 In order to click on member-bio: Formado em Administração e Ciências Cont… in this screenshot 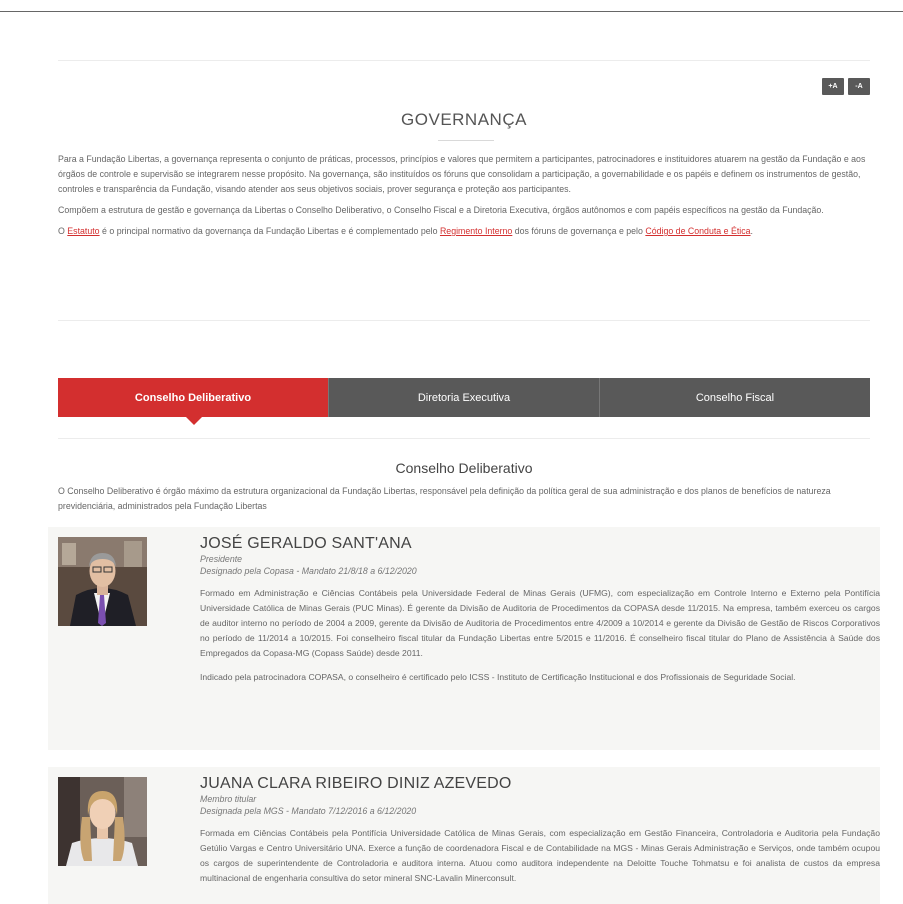, I will do `click(540, 635)`.